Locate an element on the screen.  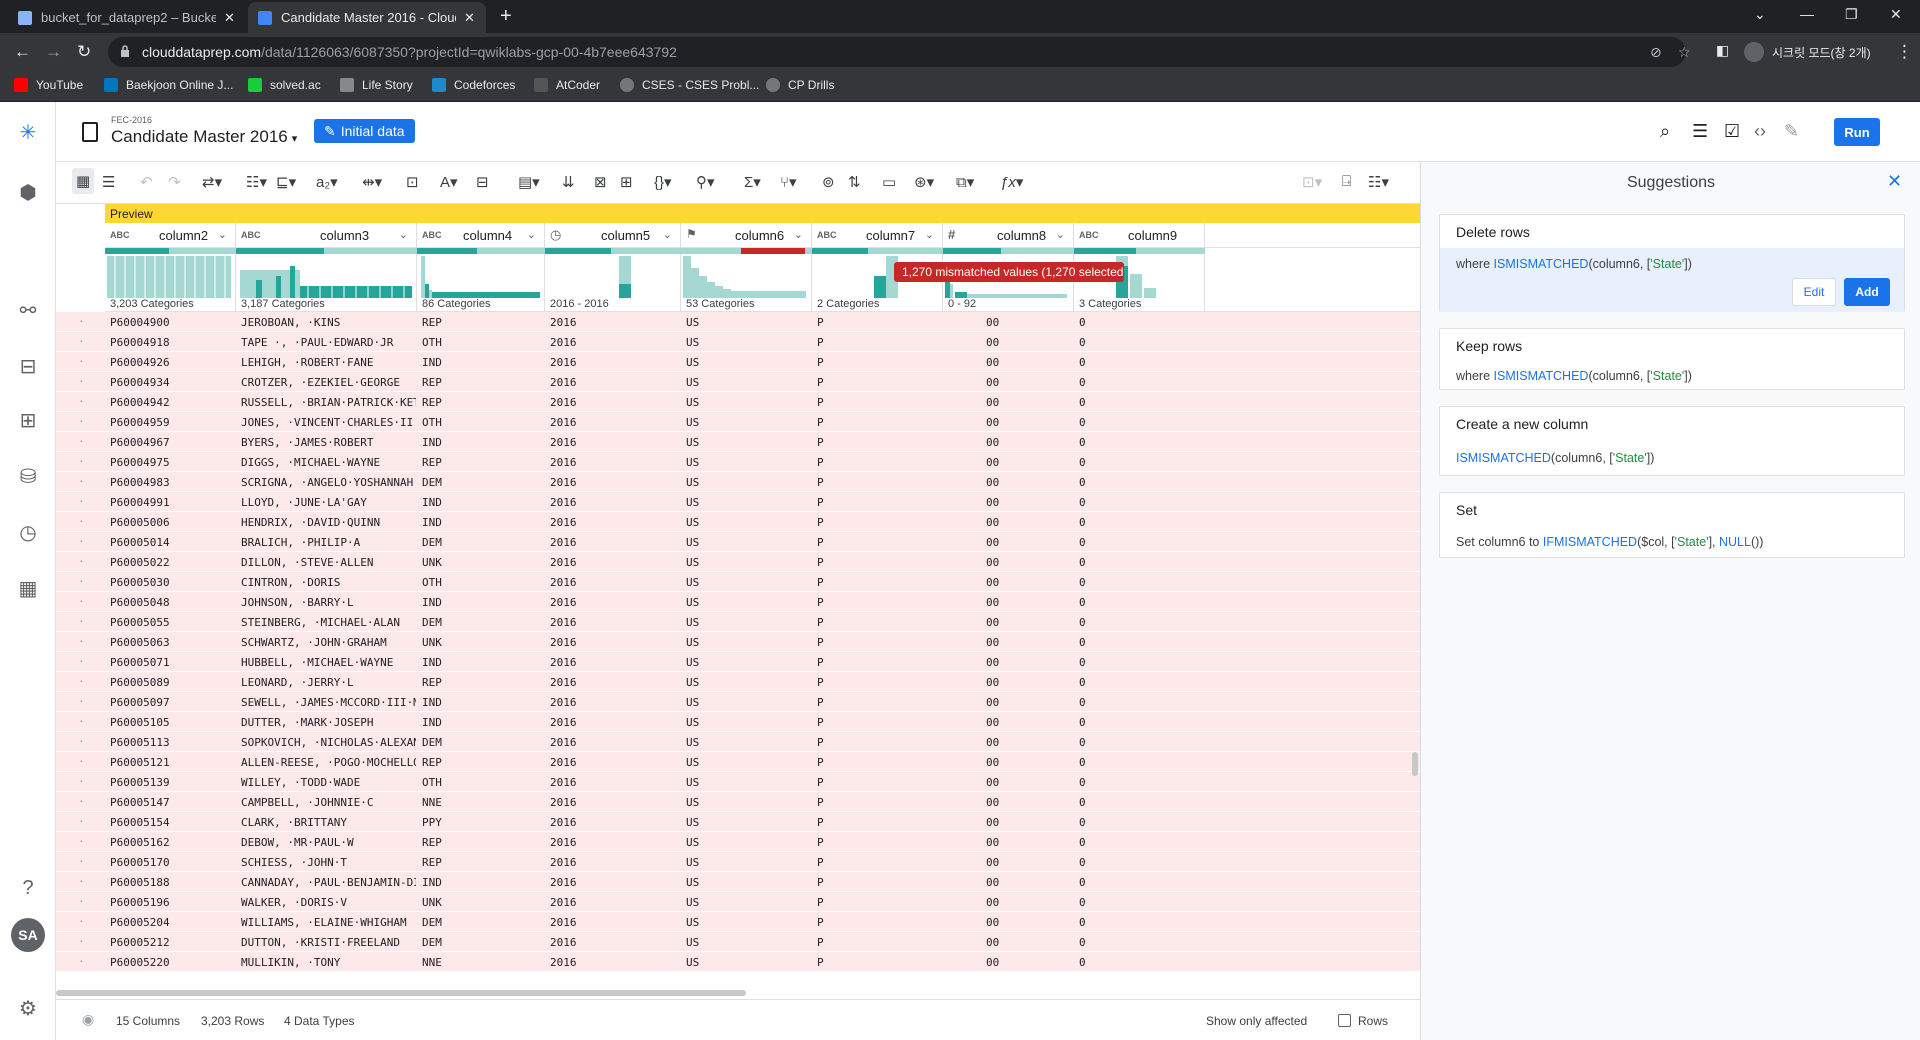
cell-column2: P60005097 is located at coordinates (172, 702).